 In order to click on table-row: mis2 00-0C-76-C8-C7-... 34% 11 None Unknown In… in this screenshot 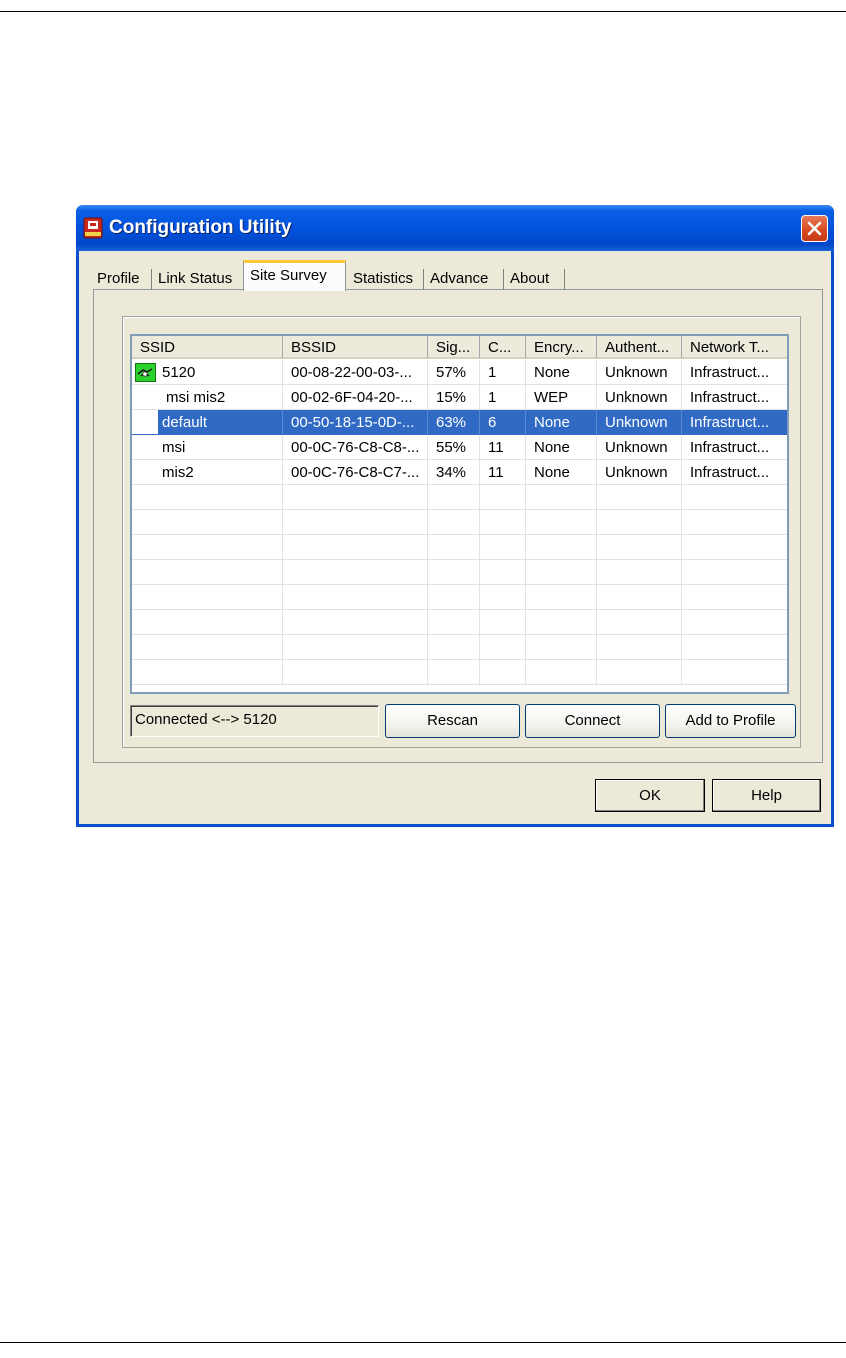, I will do `click(459, 472)`.